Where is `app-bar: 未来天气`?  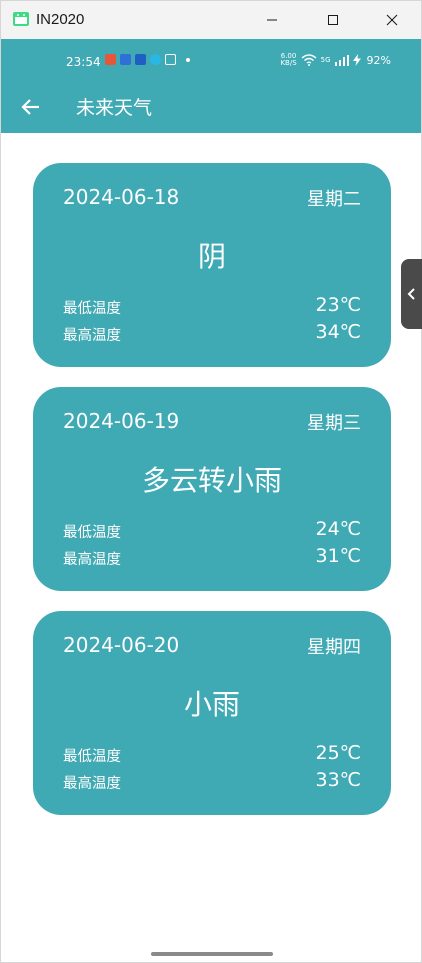
app-bar: 未来天气 is located at coordinates (211, 109).